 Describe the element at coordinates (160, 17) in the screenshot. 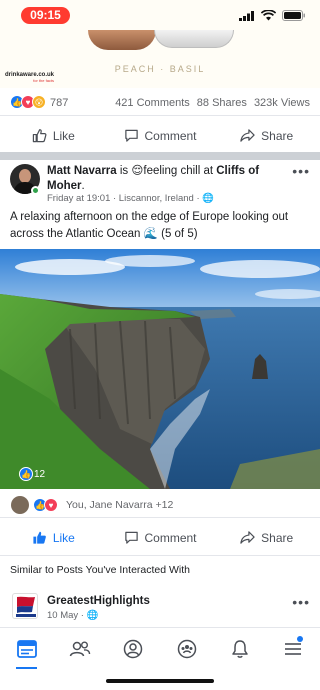

I see `status-bar: 09:15` at that location.